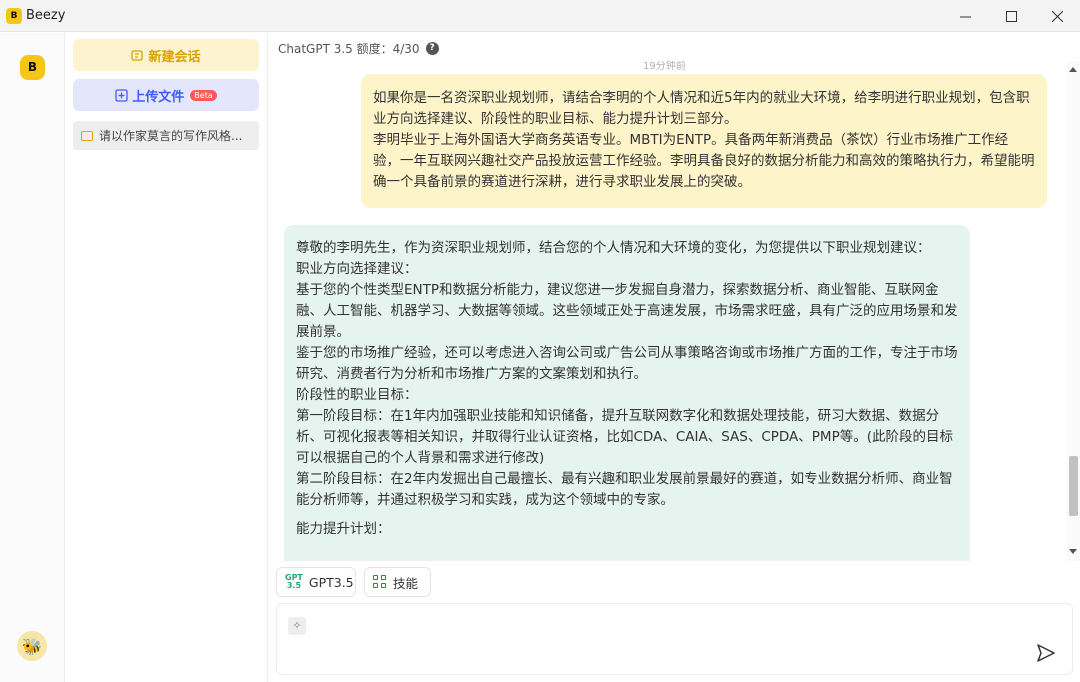 The width and height of the screenshot is (1080, 682). Describe the element at coordinates (32, 357) in the screenshot. I see `left-rail: B 🐝` at that location.